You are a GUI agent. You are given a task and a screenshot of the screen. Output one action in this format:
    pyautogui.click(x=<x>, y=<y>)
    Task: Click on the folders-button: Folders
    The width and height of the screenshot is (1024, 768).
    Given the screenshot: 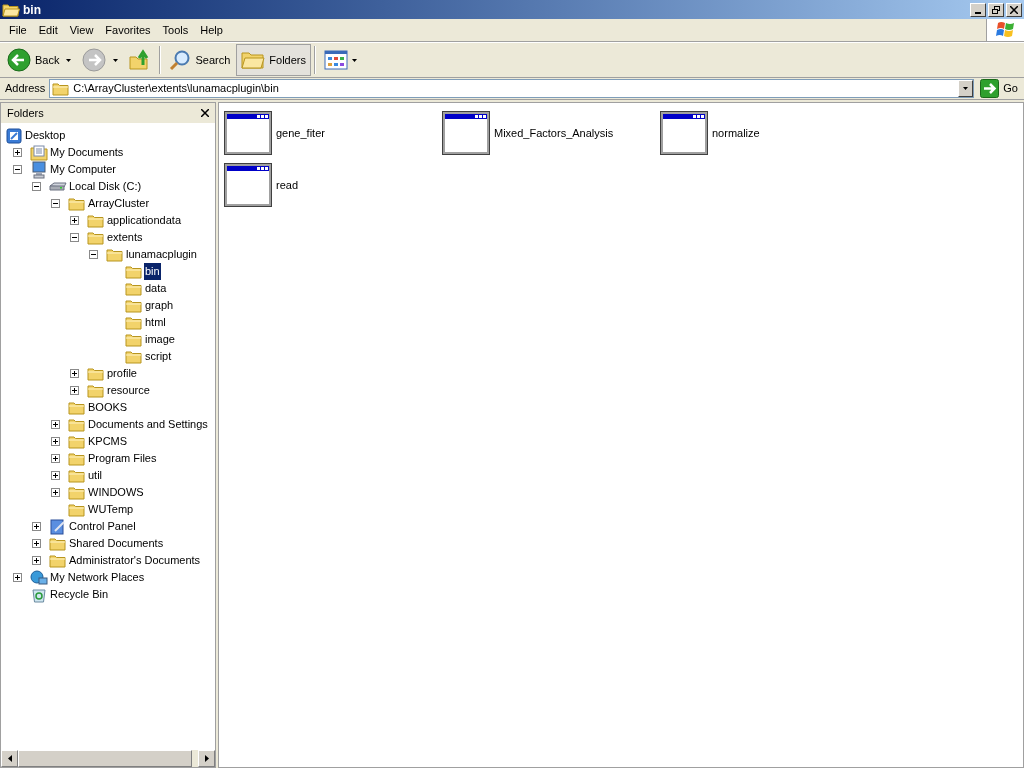 What is the action you would take?
    pyautogui.click(x=273, y=60)
    